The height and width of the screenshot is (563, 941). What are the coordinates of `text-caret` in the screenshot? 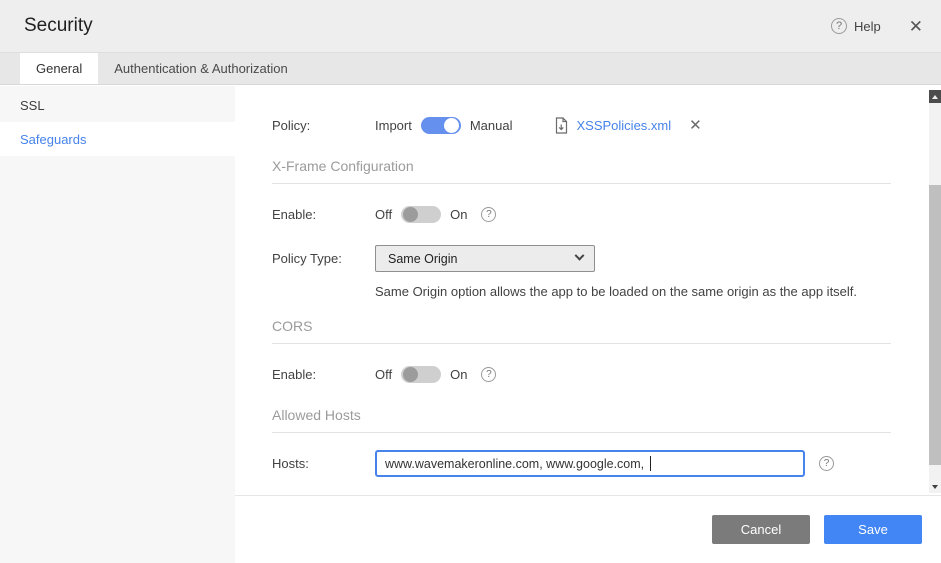 It's located at (650, 463).